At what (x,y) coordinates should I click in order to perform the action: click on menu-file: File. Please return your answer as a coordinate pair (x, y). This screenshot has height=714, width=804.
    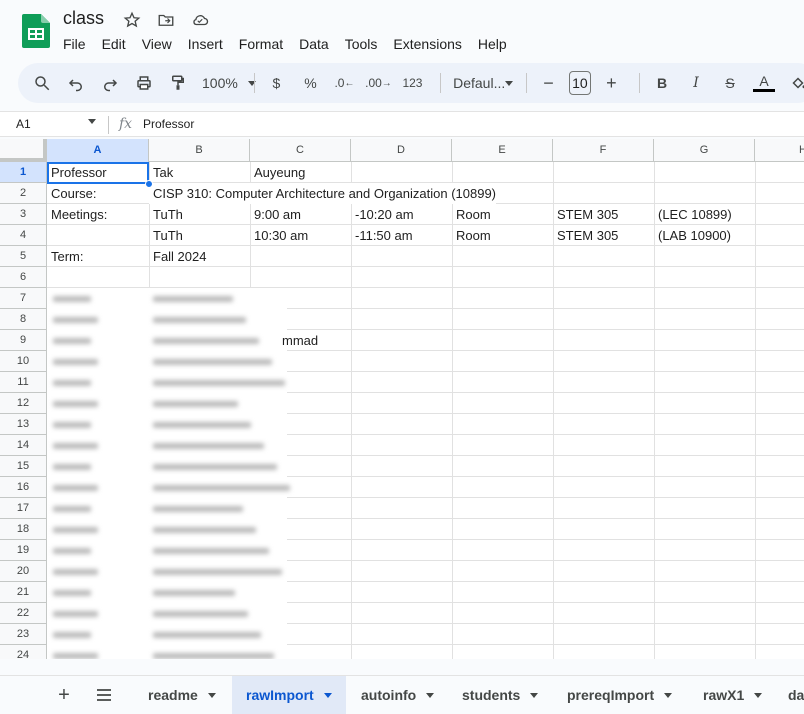
    Looking at the image, I should click on (74, 44).